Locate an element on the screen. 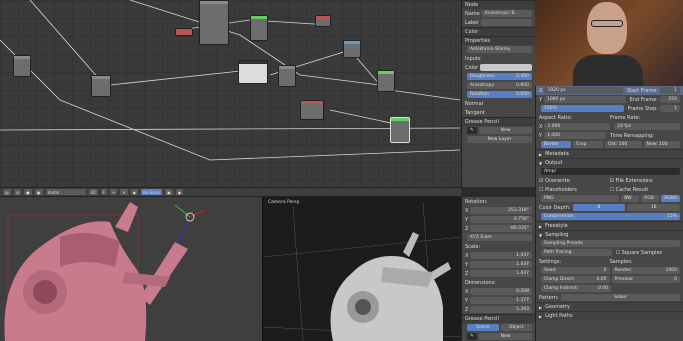  freestyle-section: ▶ Freestyle is located at coordinates (609, 225).